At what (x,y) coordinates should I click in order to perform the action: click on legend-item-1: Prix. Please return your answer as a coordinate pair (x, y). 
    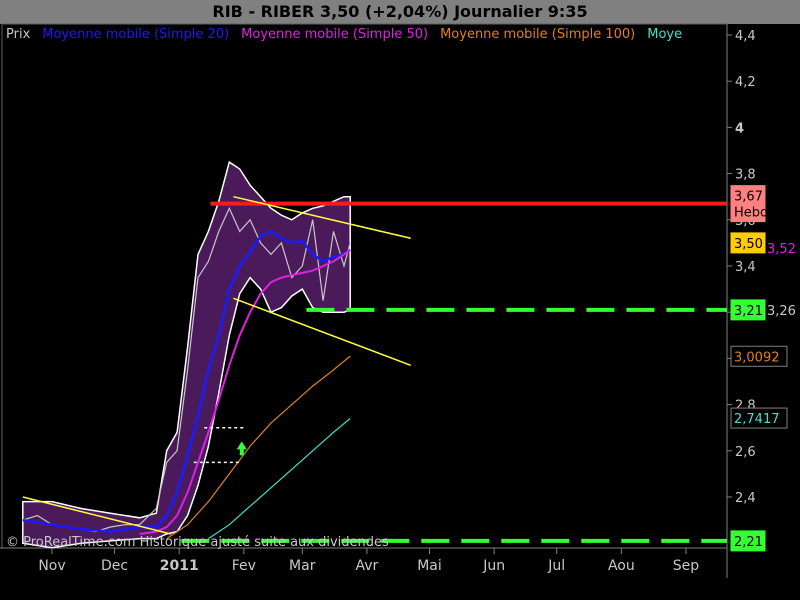
    Looking at the image, I should click on (18, 34).